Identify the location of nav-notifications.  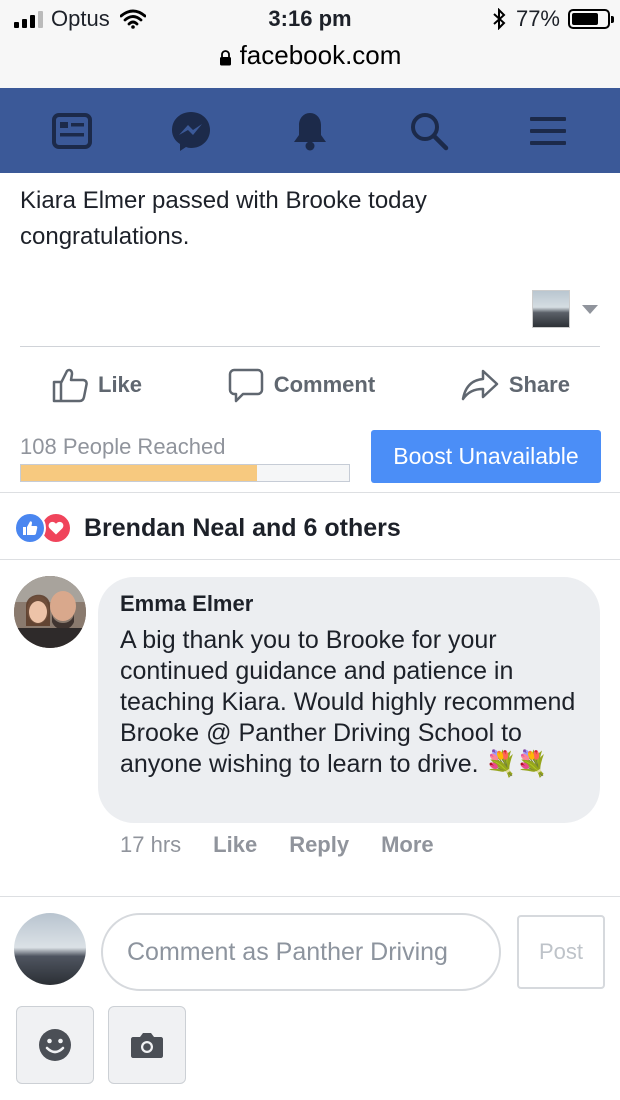
(310, 131).